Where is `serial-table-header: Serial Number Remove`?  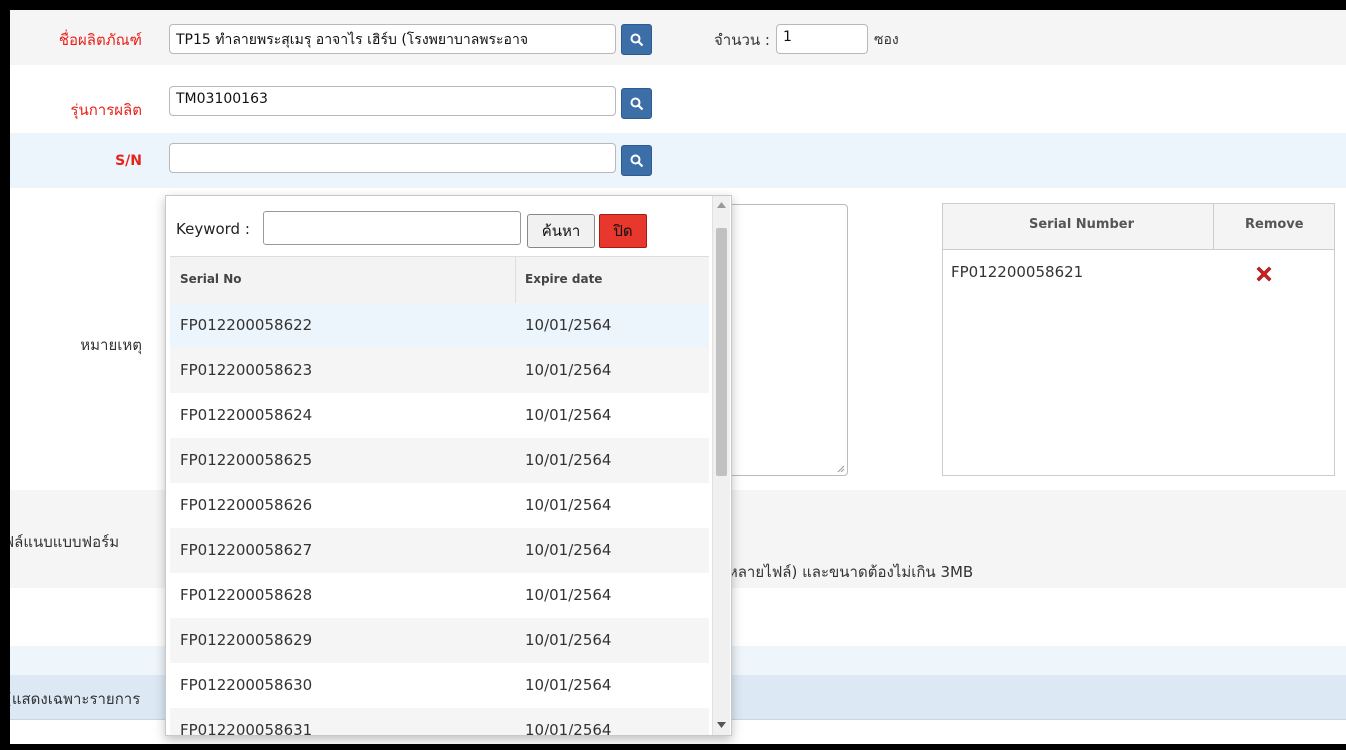
serial-table-header: Serial Number Remove is located at coordinates (1138, 227).